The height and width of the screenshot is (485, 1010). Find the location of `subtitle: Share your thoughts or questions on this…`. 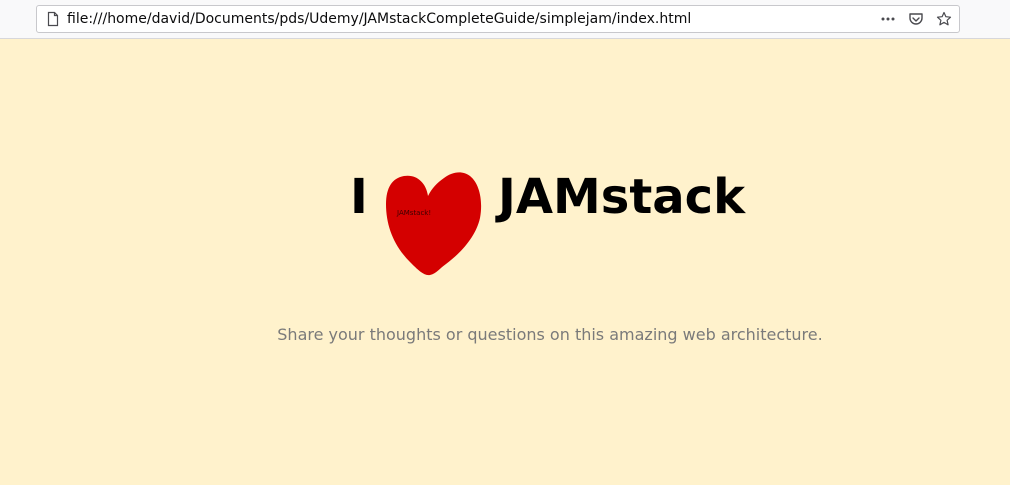

subtitle: Share your thoughts or questions on this… is located at coordinates (550, 334).